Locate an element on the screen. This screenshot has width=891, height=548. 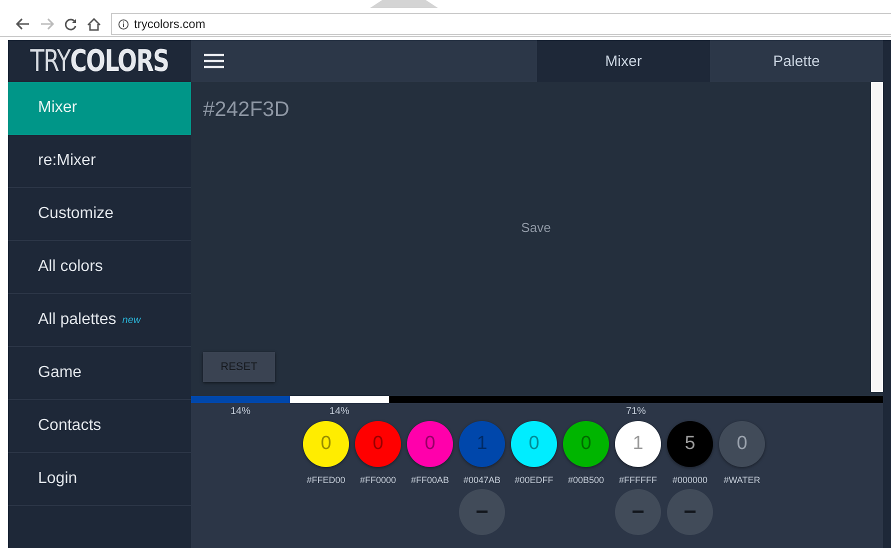
color-code-label: #000000 is located at coordinates (690, 480).